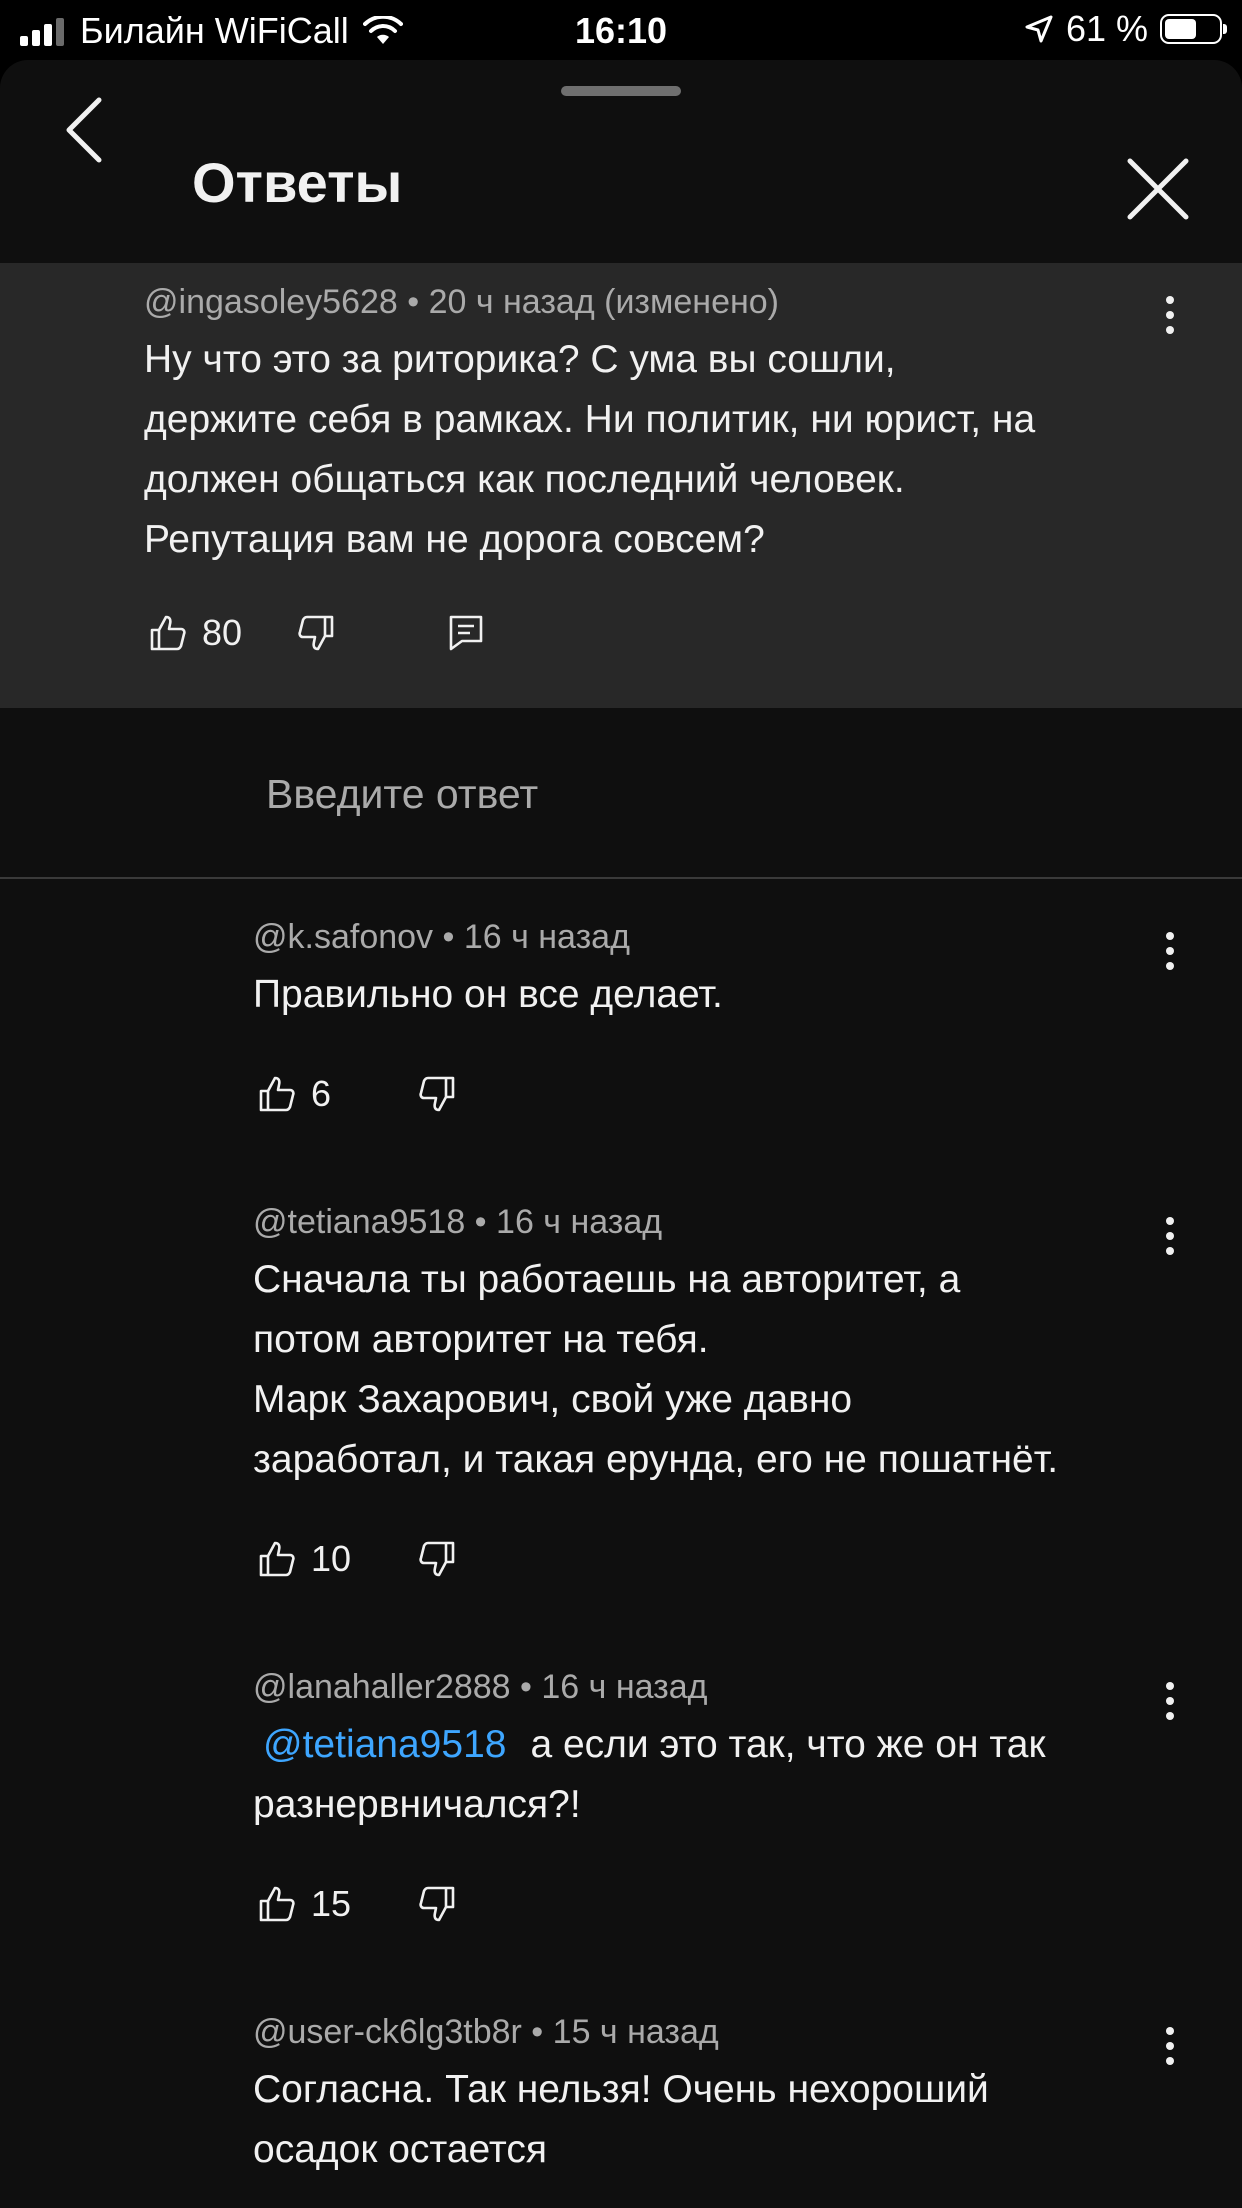  Describe the element at coordinates (621, 91) in the screenshot. I see `drag-handle` at that location.